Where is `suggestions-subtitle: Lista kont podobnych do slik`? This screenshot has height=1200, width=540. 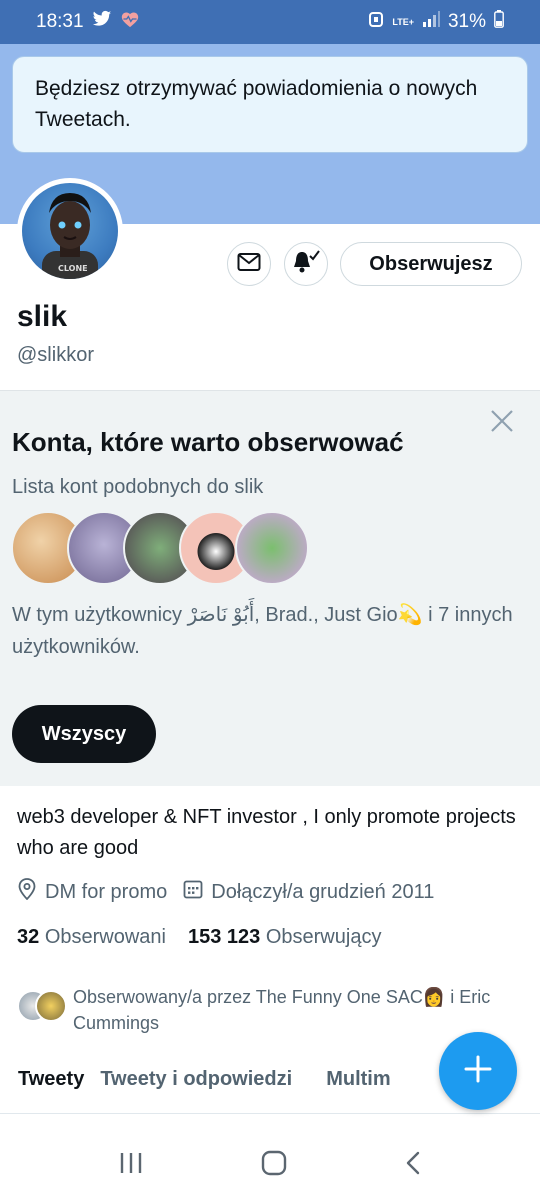 suggestions-subtitle: Lista kont podobnych do slik is located at coordinates (138, 487).